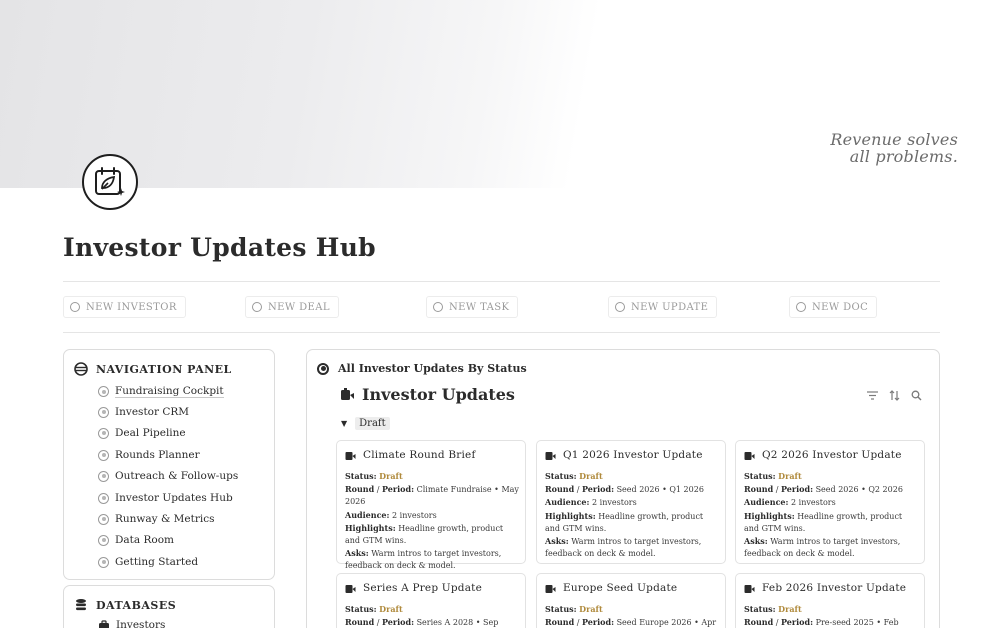 The width and height of the screenshot is (1005, 628). I want to click on sidebar-item-label: Rounds Planner, so click(157, 455).